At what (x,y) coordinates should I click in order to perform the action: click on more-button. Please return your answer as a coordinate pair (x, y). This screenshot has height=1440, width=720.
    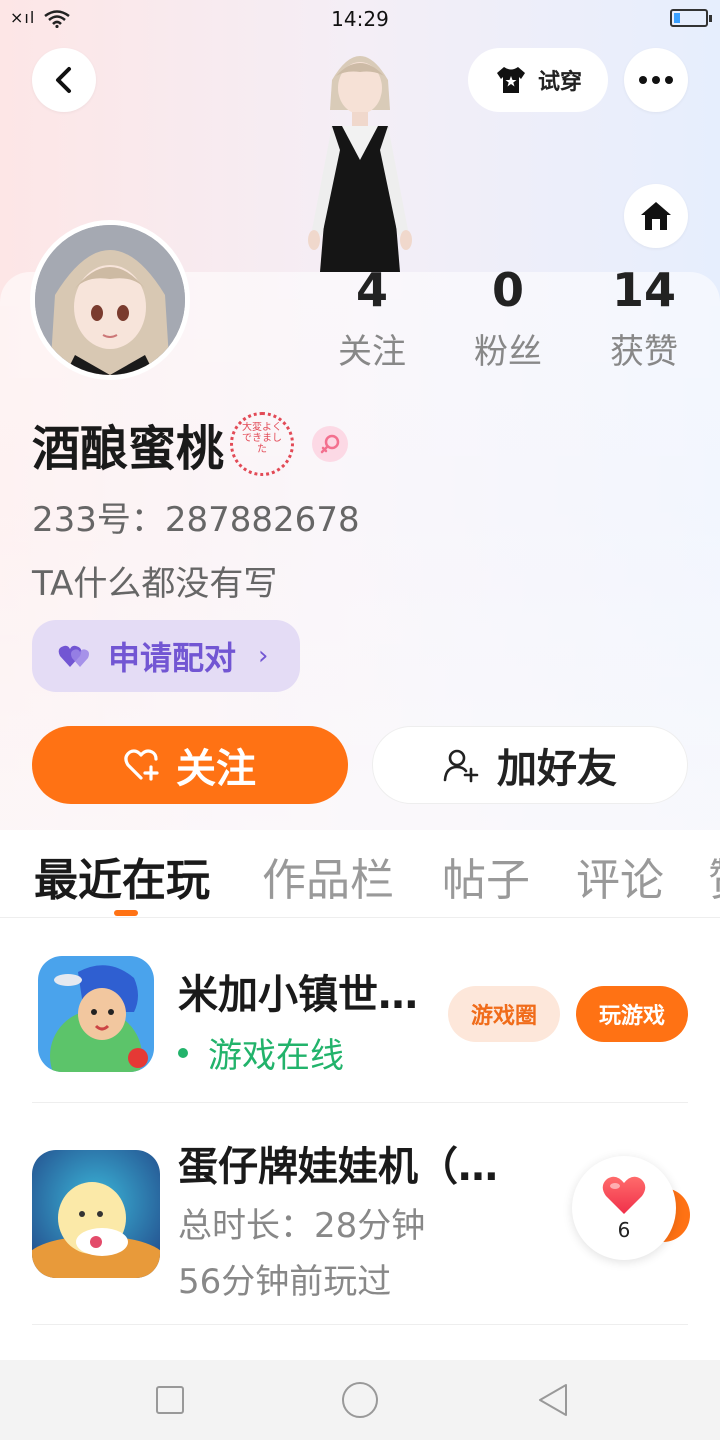
    Looking at the image, I should click on (656, 80).